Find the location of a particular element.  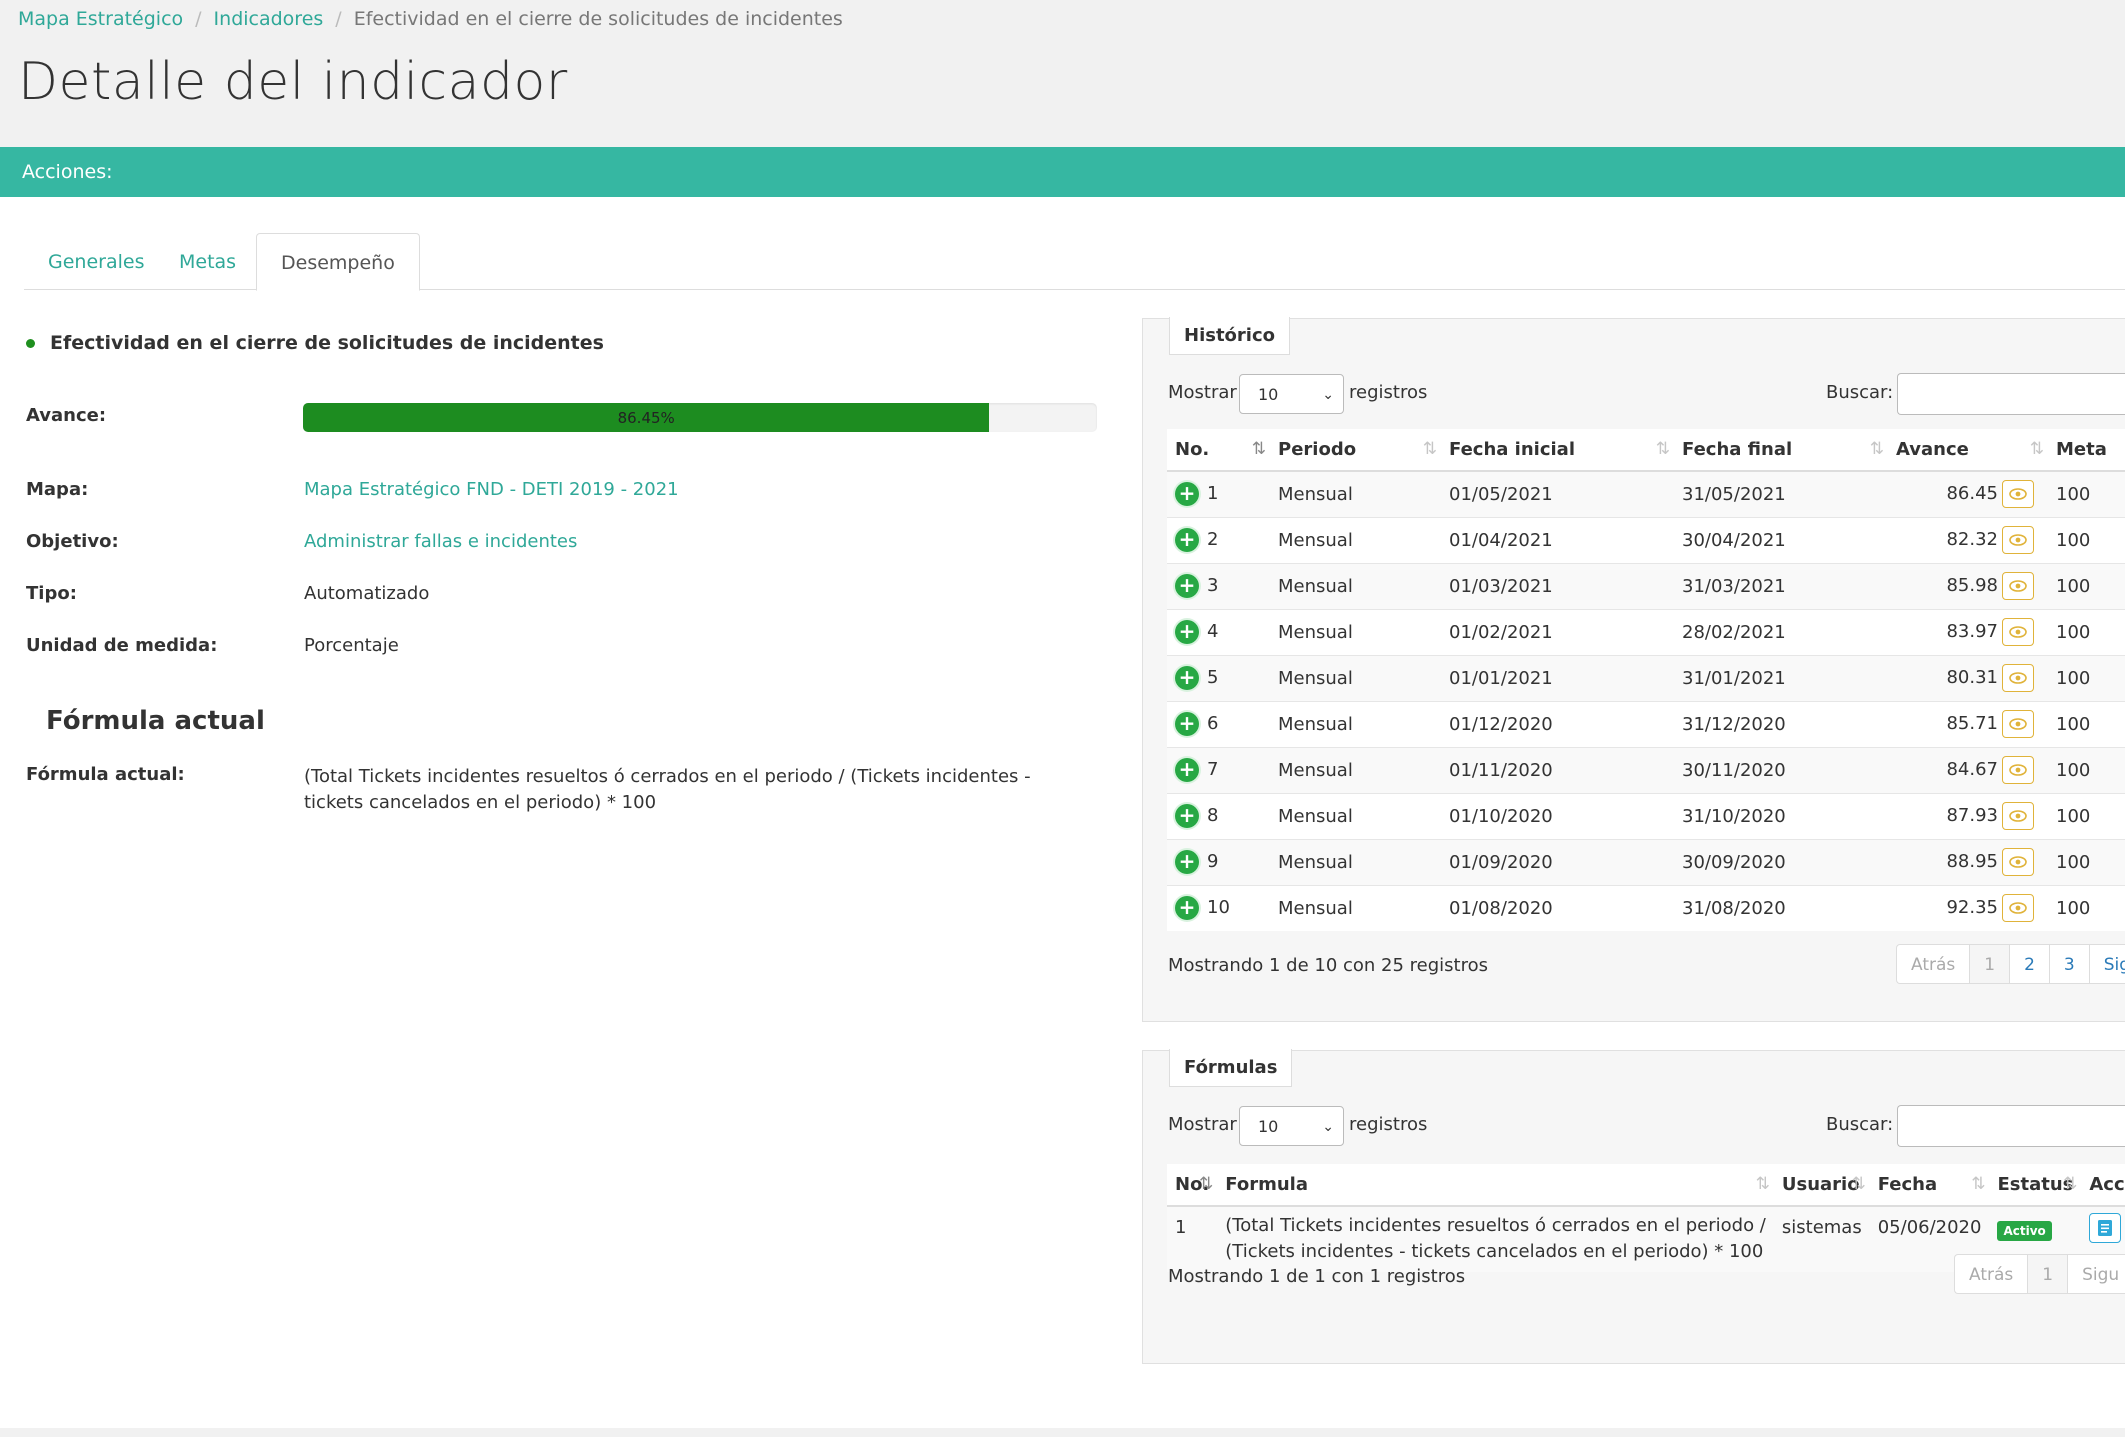

historico-page-size-value: 10 is located at coordinates (1268, 394).